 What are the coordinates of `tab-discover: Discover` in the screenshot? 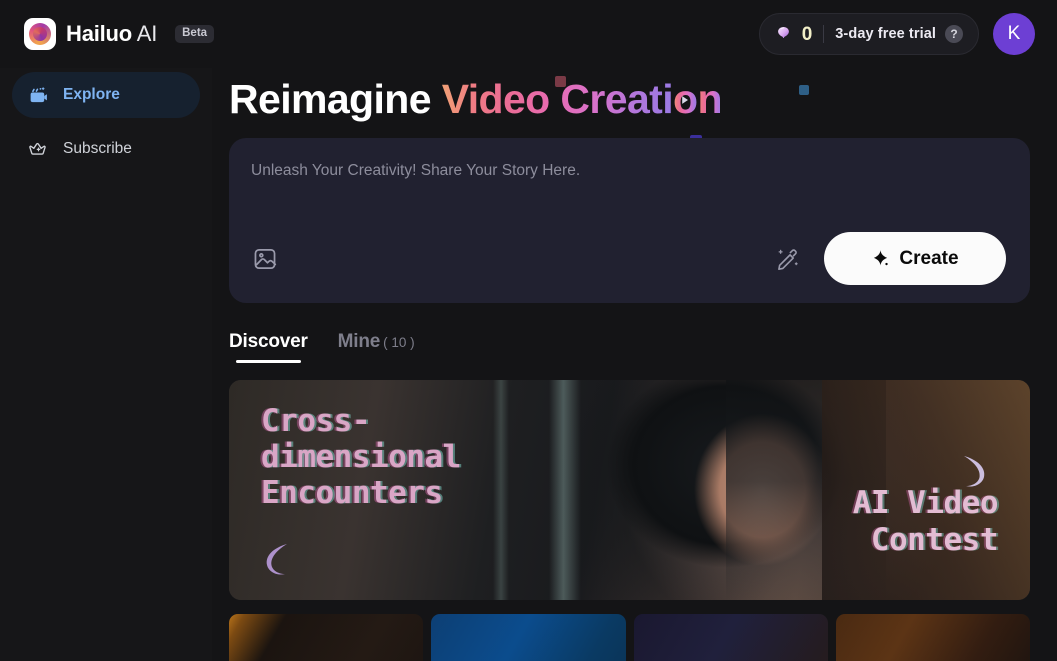 It's located at (268, 347).